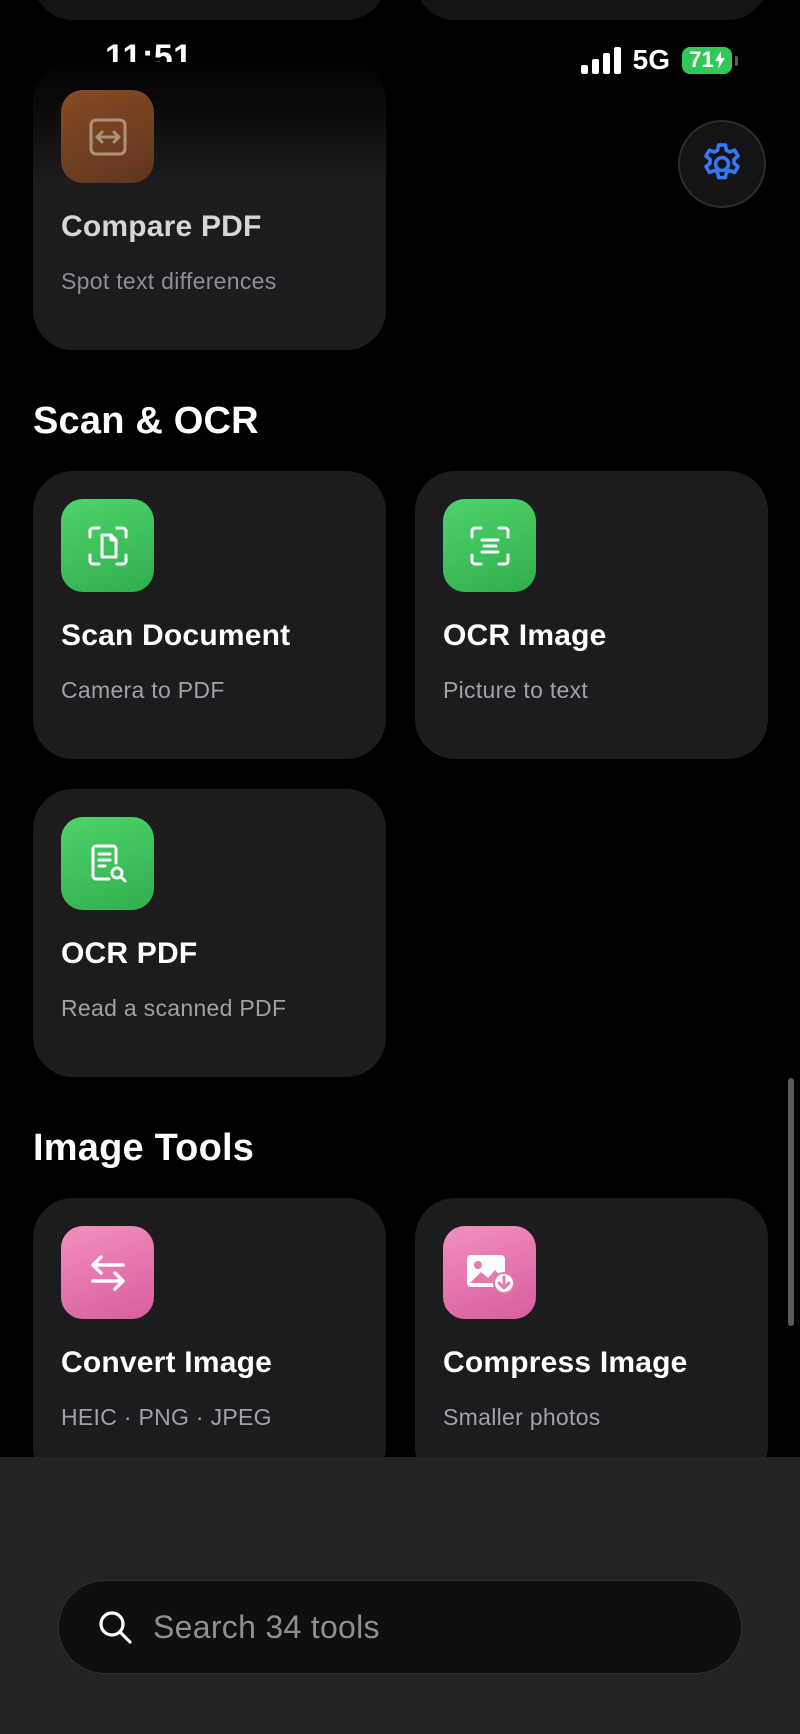 This screenshot has width=800, height=1734. I want to click on compare-tile, so click(107, 136).